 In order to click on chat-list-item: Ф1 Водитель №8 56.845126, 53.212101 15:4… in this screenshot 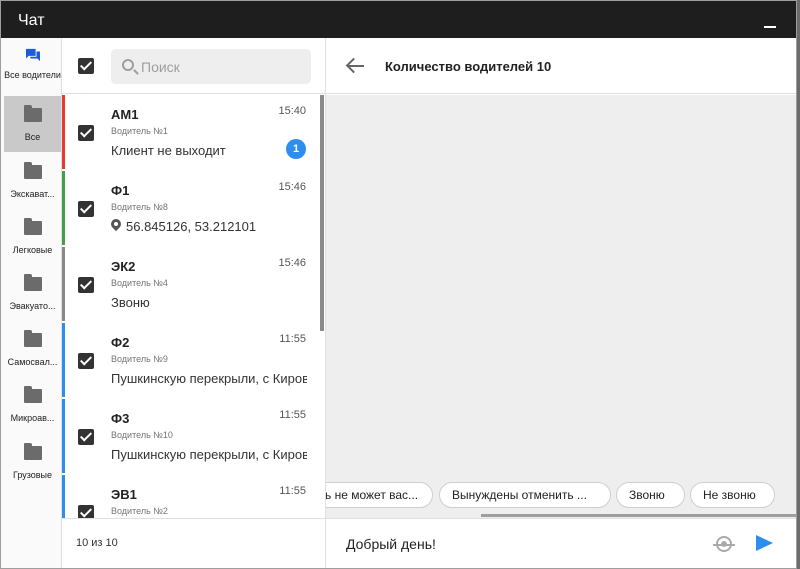, I will do `click(191, 208)`.